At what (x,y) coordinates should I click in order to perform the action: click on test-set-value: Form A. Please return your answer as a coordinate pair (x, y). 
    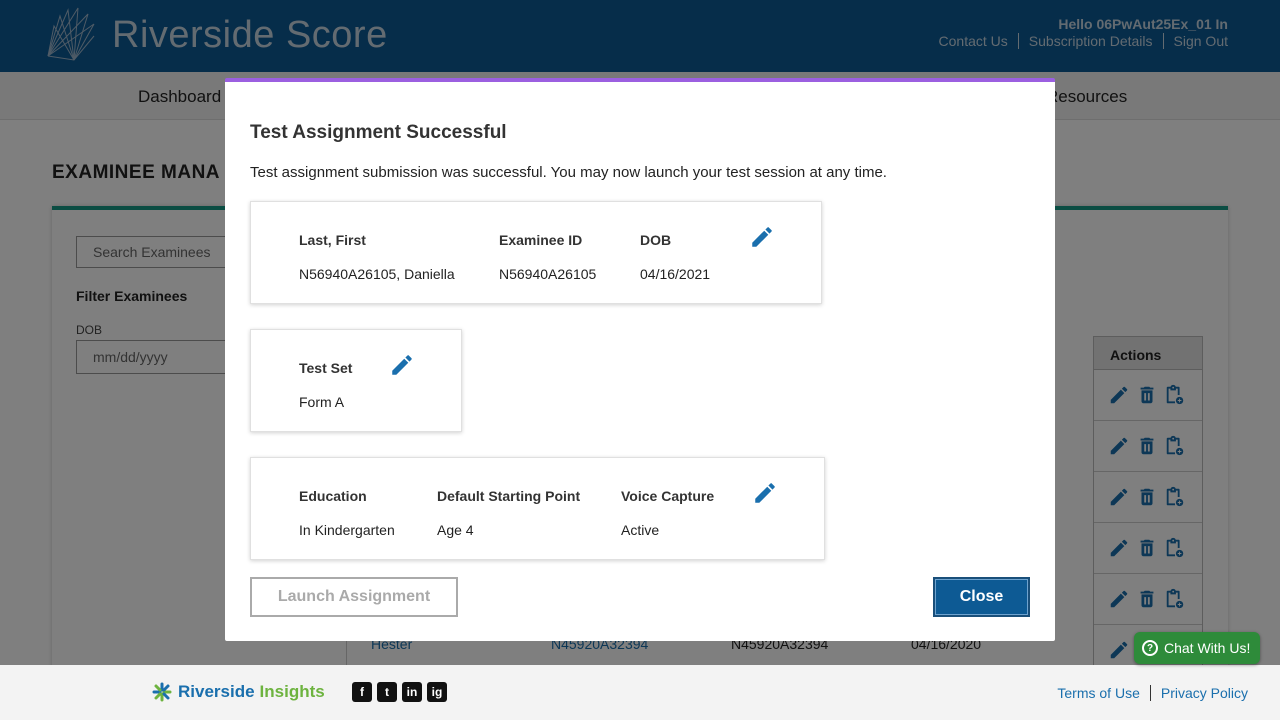
    Looking at the image, I should click on (322, 402).